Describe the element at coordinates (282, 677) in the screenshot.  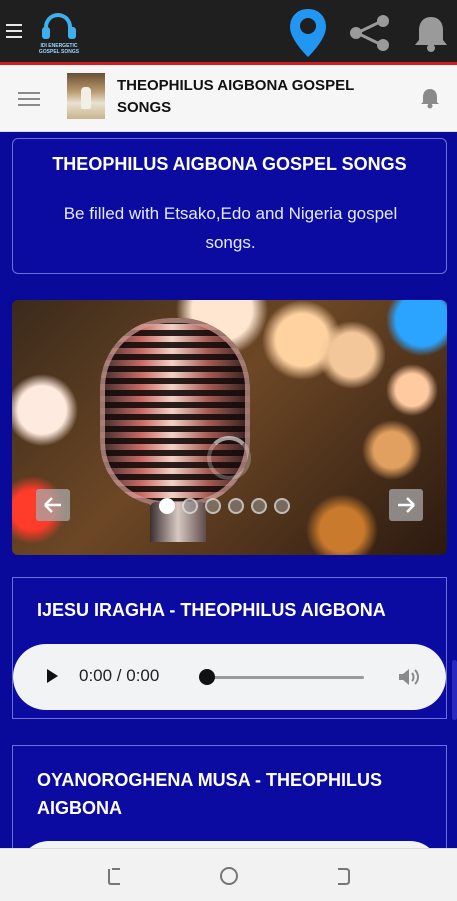
I see `audio-progress-track` at that location.